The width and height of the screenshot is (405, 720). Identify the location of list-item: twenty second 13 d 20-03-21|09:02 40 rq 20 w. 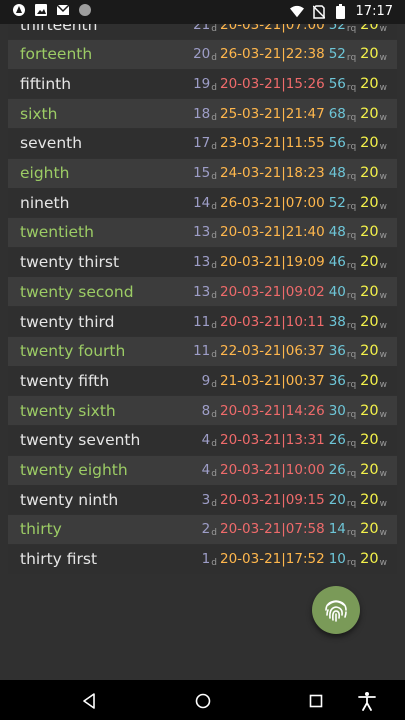
(202, 292).